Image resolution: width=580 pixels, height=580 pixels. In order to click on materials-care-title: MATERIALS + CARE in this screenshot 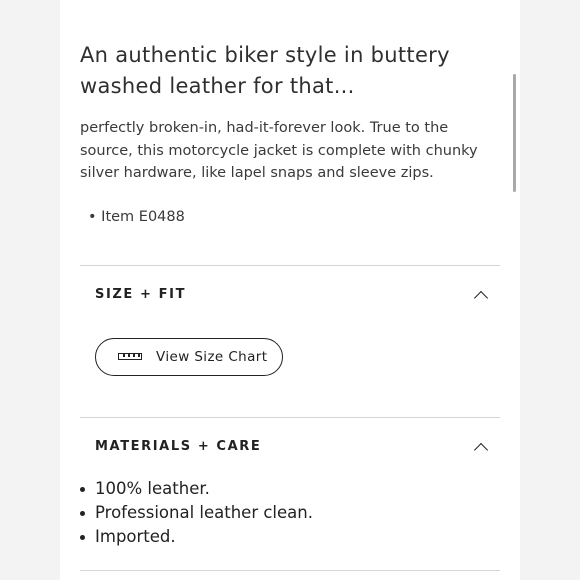, I will do `click(178, 446)`.